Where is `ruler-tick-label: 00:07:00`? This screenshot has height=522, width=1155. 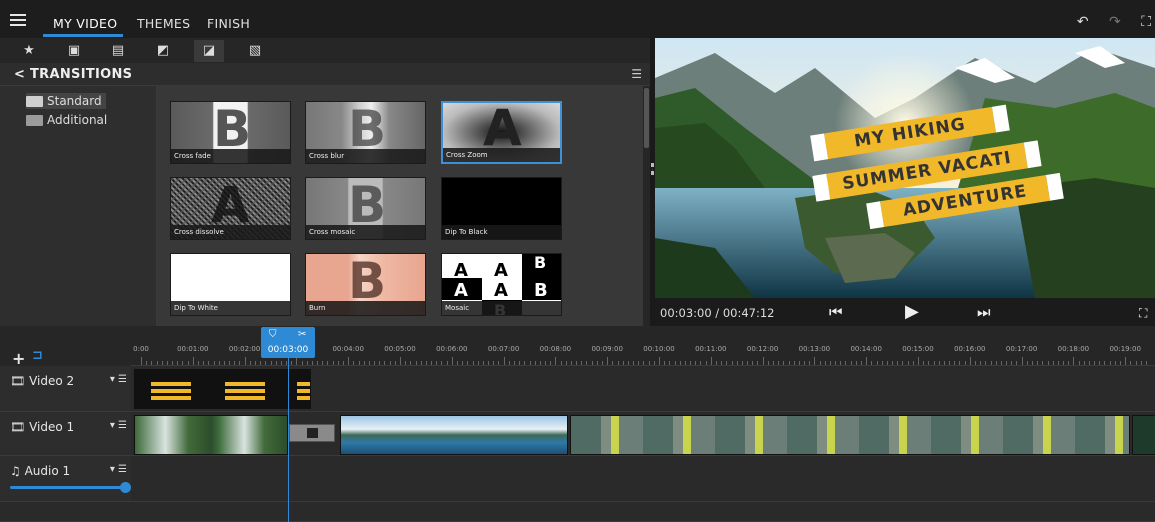
ruler-tick-label: 00:07:00 is located at coordinates (503, 349).